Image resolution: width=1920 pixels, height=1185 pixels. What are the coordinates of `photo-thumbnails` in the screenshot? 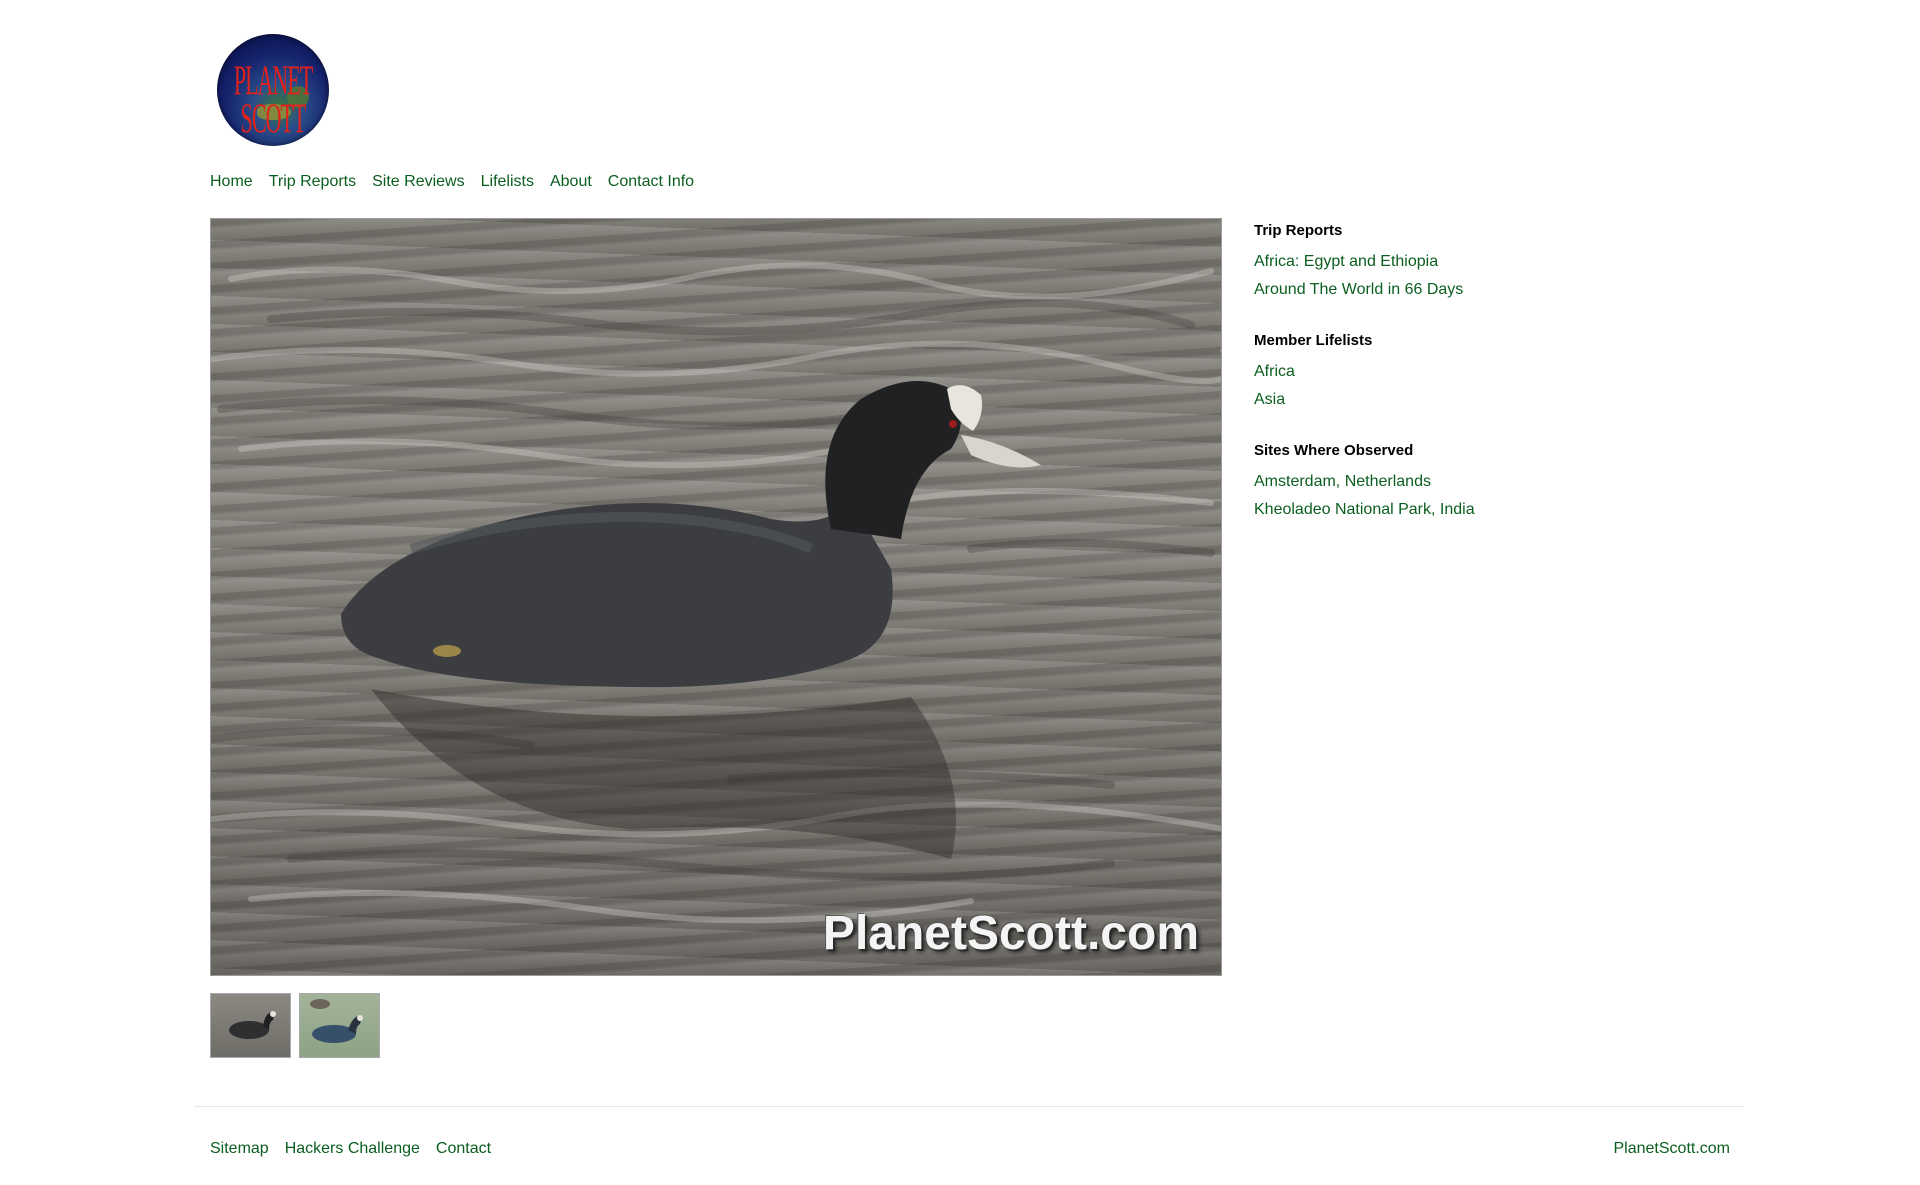 It's located at (295, 1025).